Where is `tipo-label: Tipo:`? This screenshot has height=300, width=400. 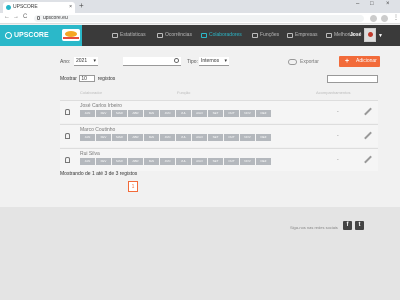
tipo-label: Tipo: is located at coordinates (192, 62).